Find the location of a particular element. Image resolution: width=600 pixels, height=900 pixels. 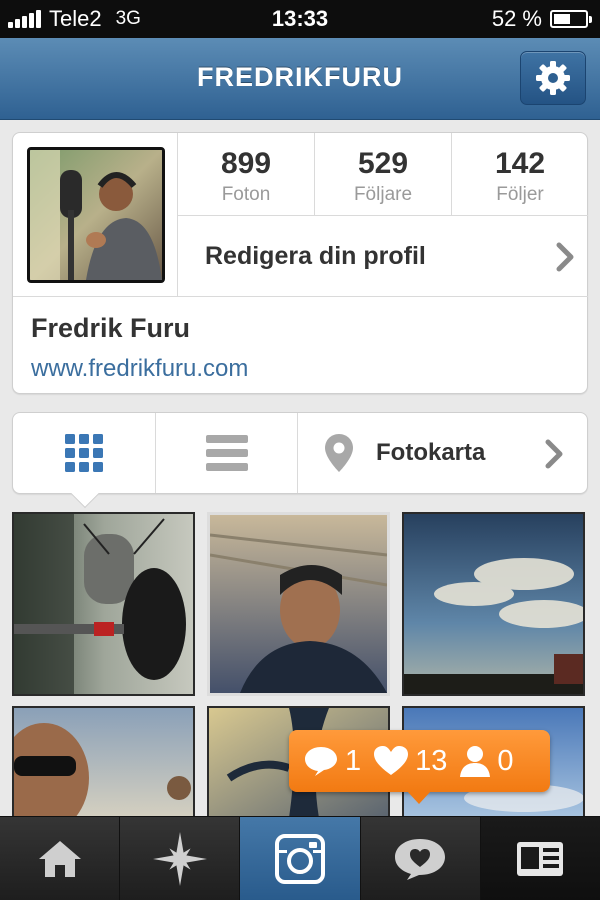

tab-home is located at coordinates (60, 858).